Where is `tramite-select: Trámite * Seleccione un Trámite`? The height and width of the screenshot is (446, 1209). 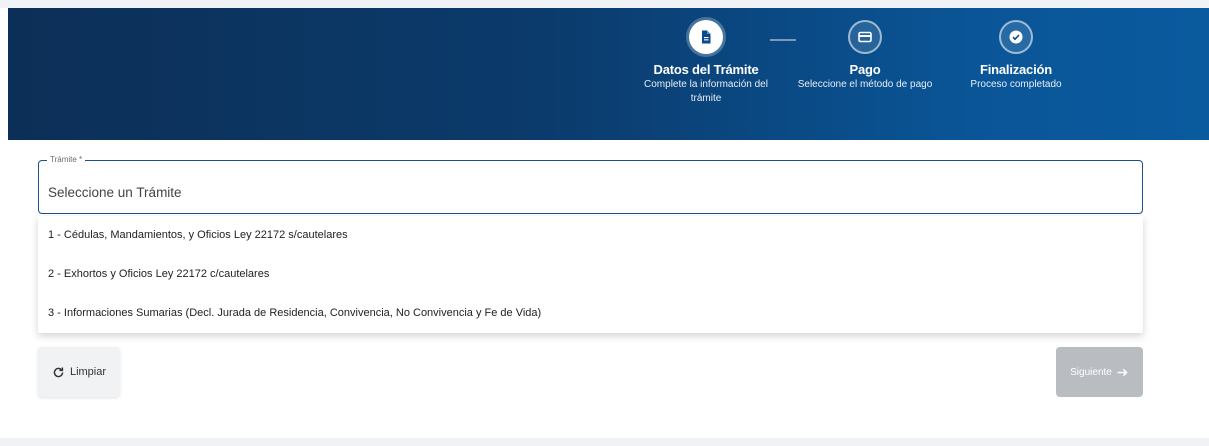
tramite-select: Trámite * Seleccione un Trámite is located at coordinates (590, 184).